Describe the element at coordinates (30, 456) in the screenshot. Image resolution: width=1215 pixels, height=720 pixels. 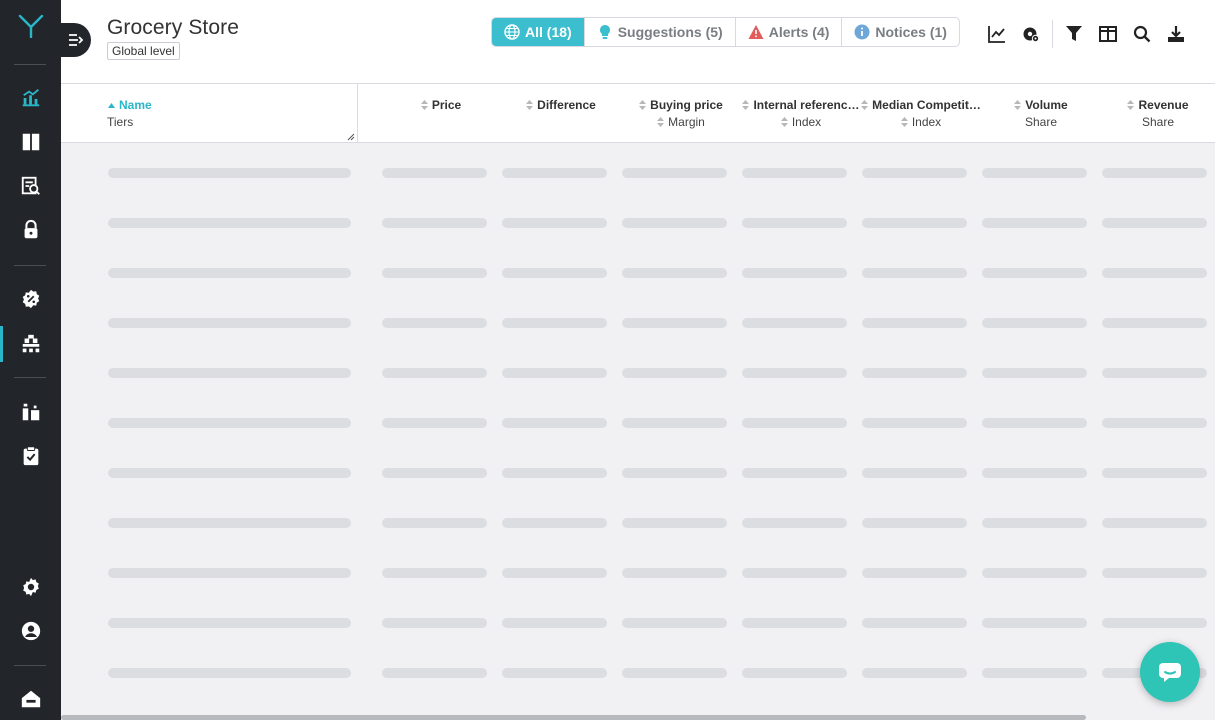
I see `sidebar-item-tasks` at that location.